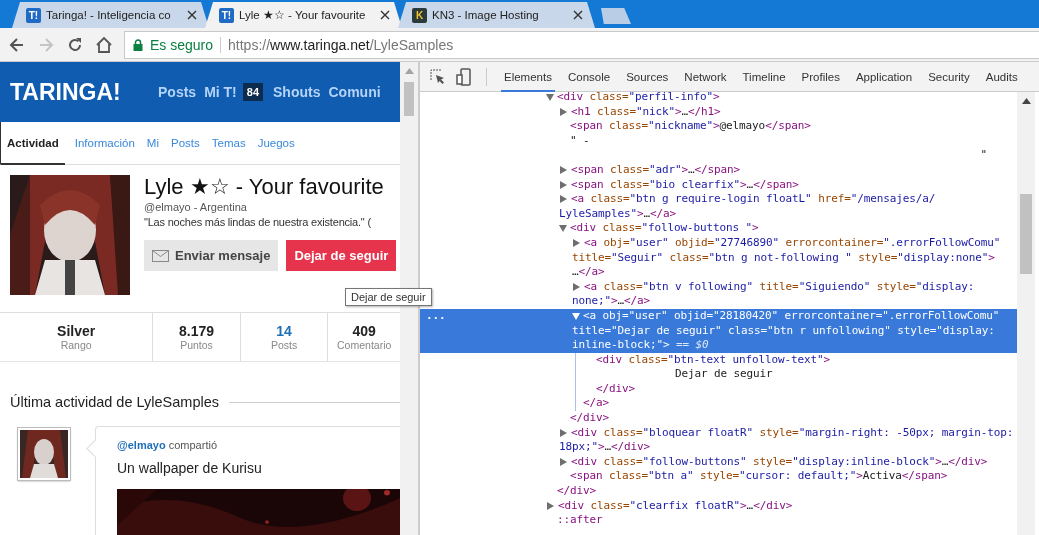  I want to click on profile-quote: "Las noches más lindas de nuestra existencia." (, so click(258, 222).